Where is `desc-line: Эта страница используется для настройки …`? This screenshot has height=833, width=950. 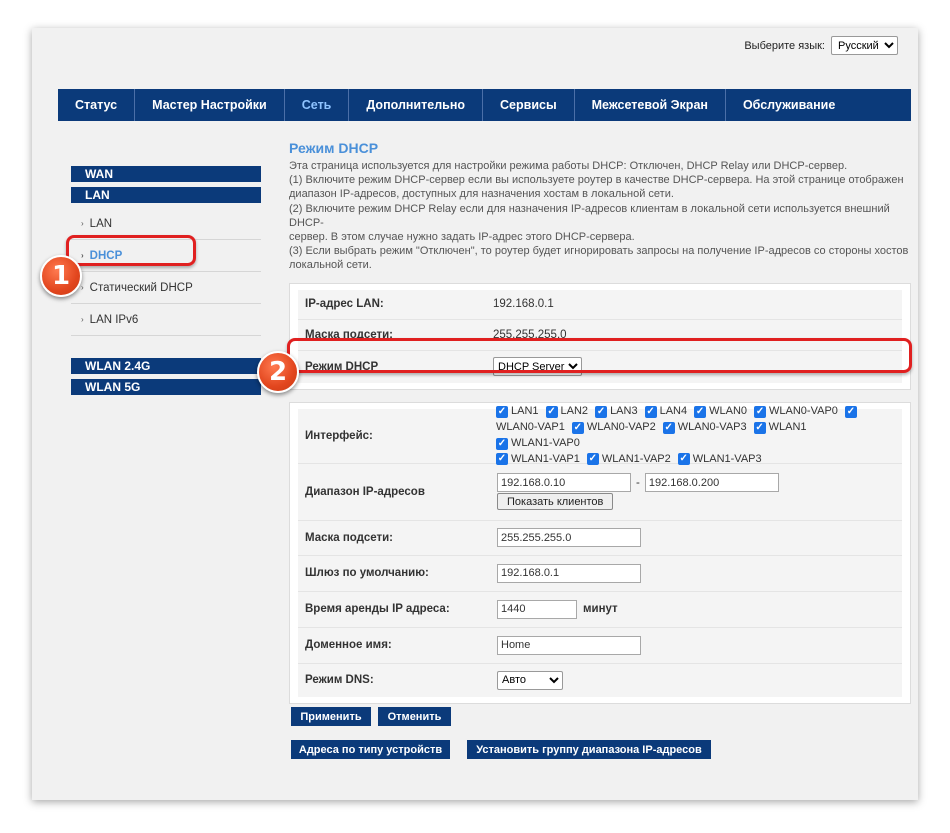 desc-line: Эта страница используется для настройки … is located at coordinates (568, 166).